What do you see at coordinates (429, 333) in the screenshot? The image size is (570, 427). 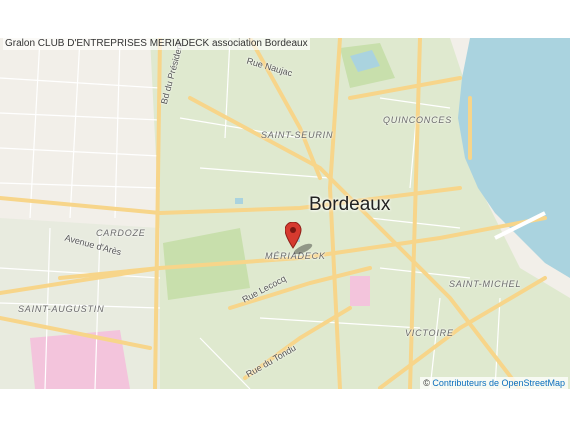 I see `district-label-victoire: VICTOIRE` at bounding box center [429, 333].